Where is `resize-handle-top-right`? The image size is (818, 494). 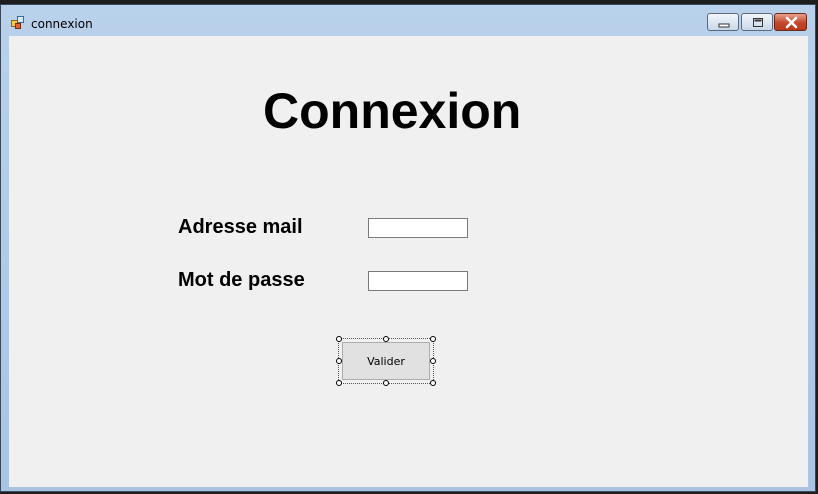 resize-handle-top-right is located at coordinates (433, 339).